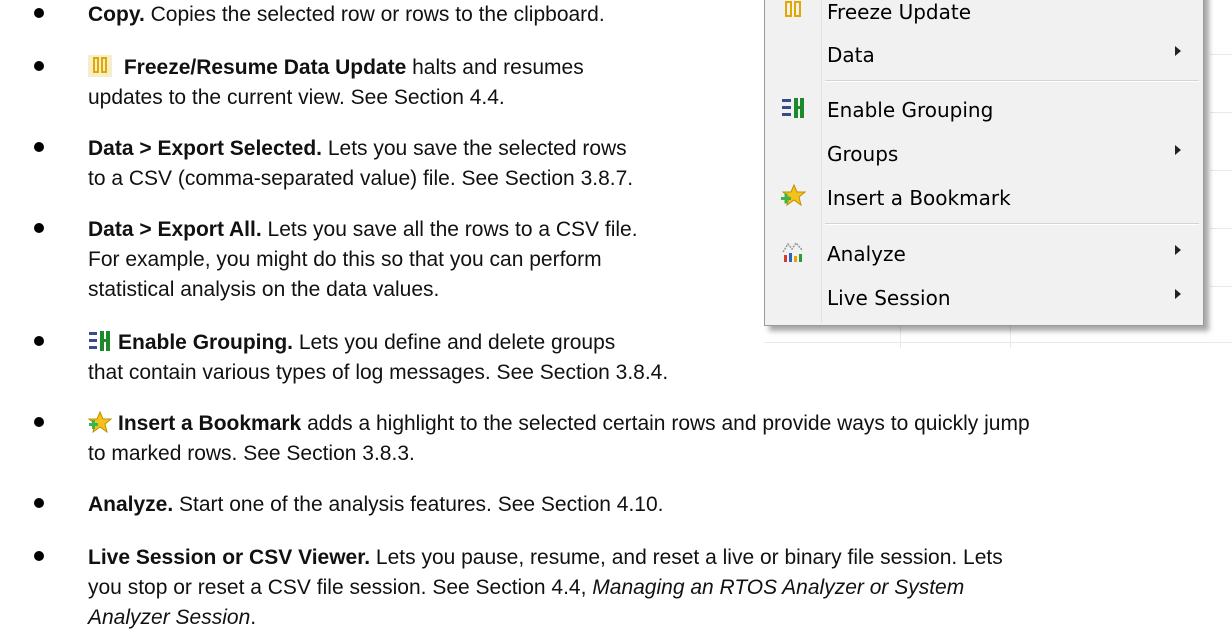 The width and height of the screenshot is (1232, 633). What do you see at coordinates (984, 52) in the screenshot?
I see `menu-item-data: Data` at bounding box center [984, 52].